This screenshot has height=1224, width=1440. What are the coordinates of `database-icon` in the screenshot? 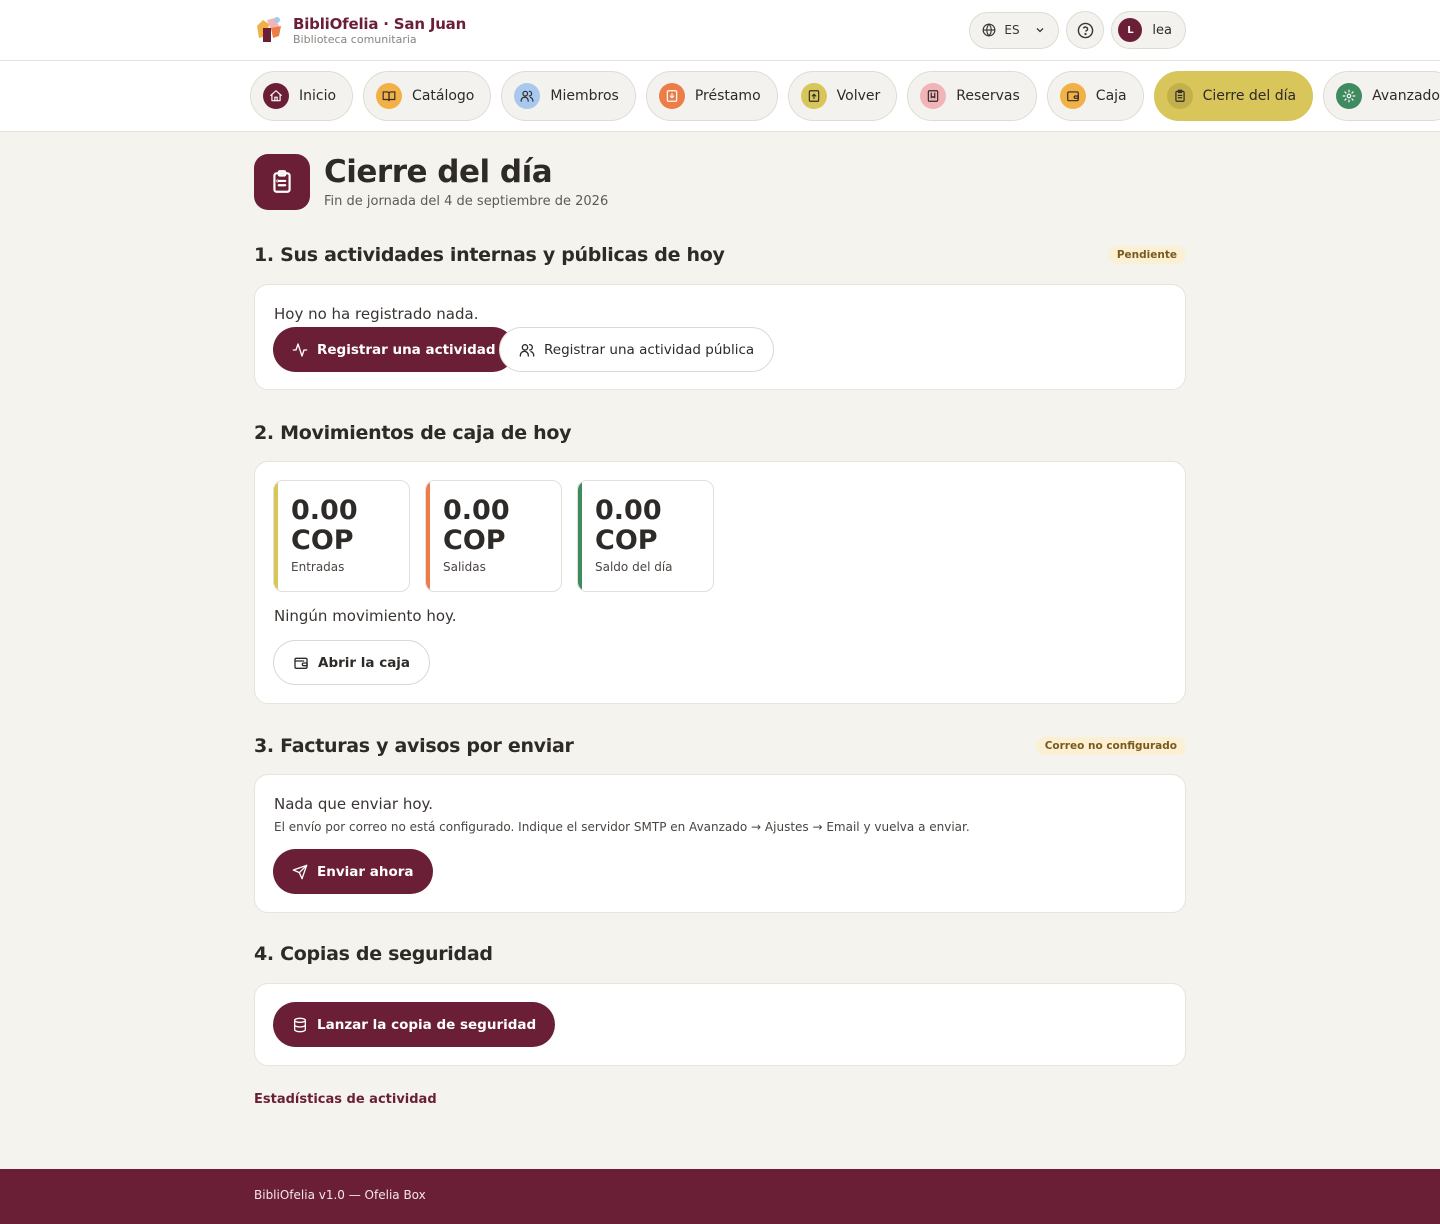 It's located at (300, 1025).